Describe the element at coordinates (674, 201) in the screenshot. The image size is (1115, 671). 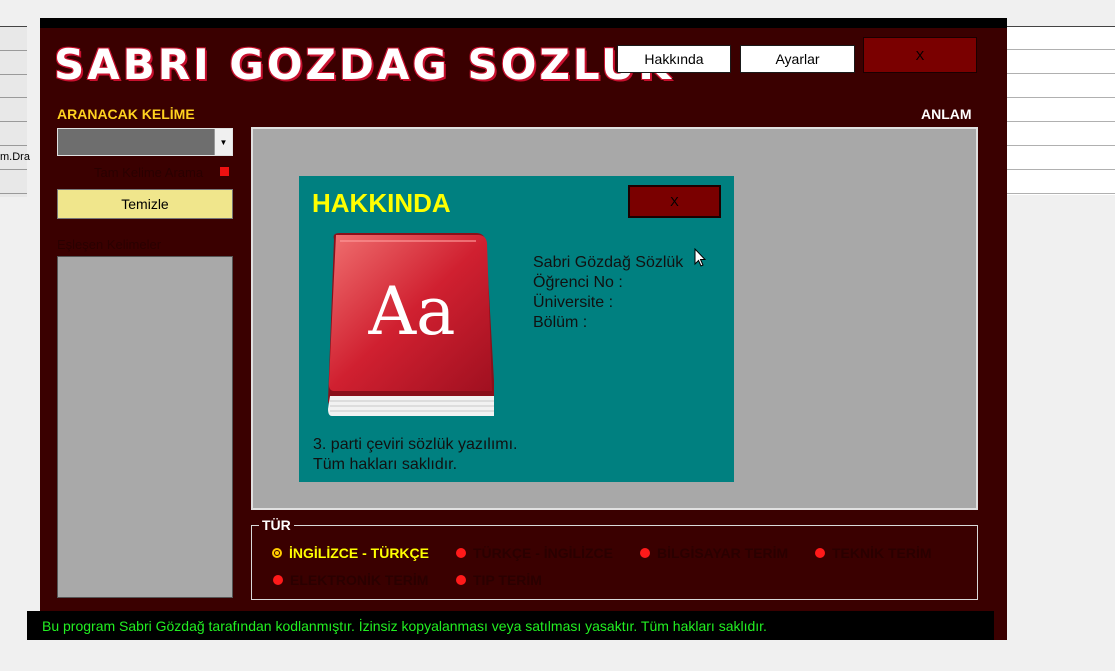
I see `about-close-button: X` at that location.